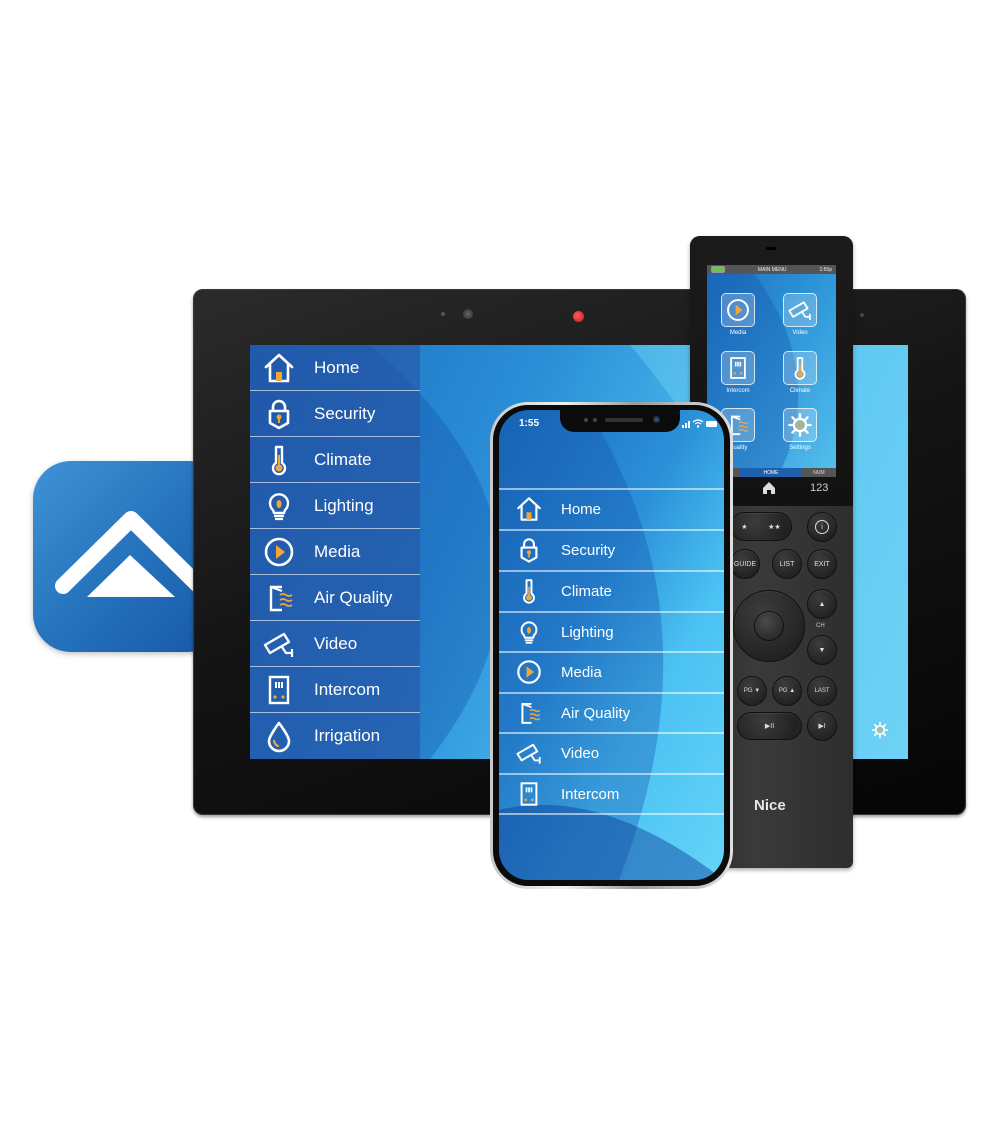 The width and height of the screenshot is (1000, 1125). I want to click on info-icon: i, so click(822, 527).